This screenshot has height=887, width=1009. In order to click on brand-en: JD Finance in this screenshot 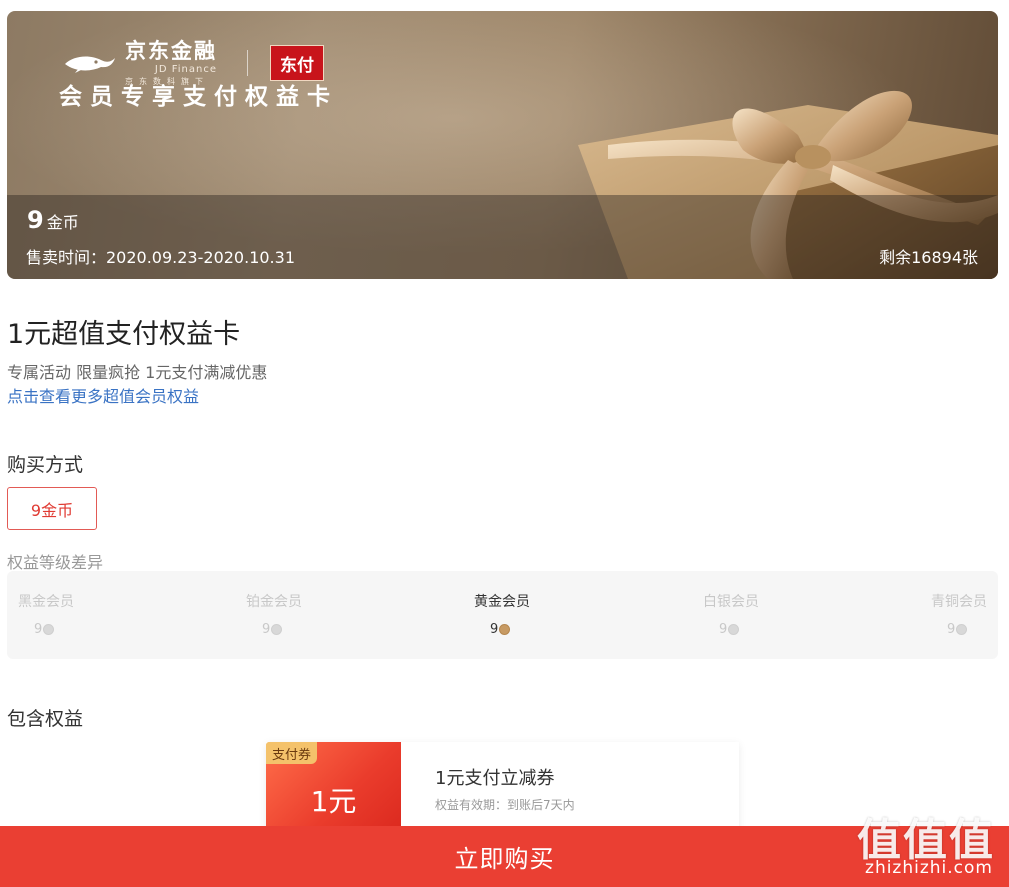, I will do `click(185, 69)`.